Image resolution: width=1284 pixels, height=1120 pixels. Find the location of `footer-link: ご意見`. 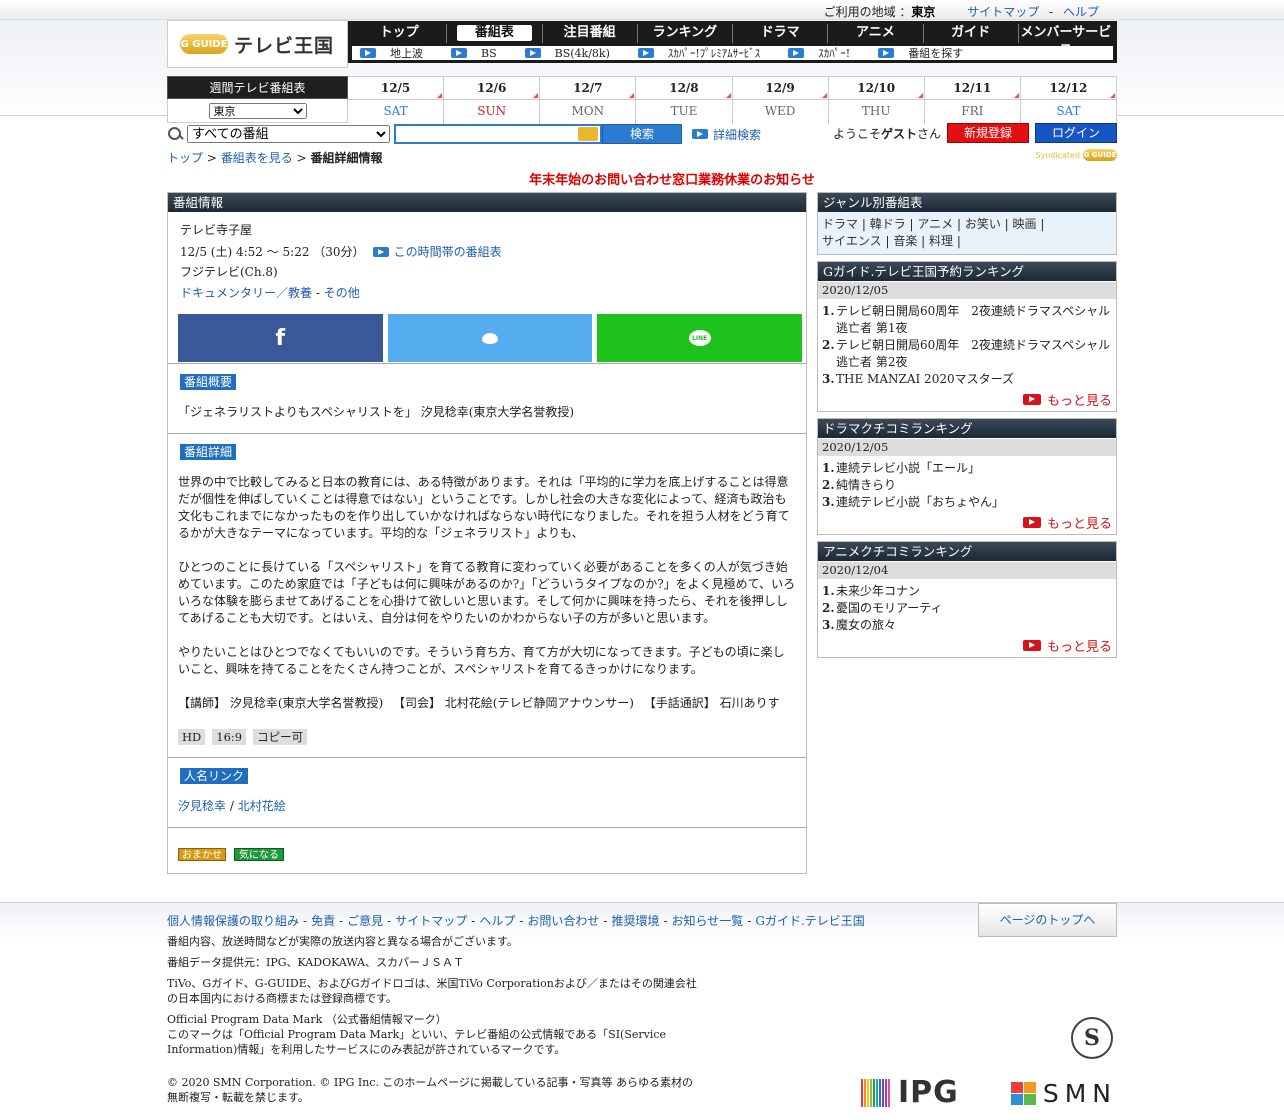

footer-link: ご意見 is located at coordinates (365, 921).